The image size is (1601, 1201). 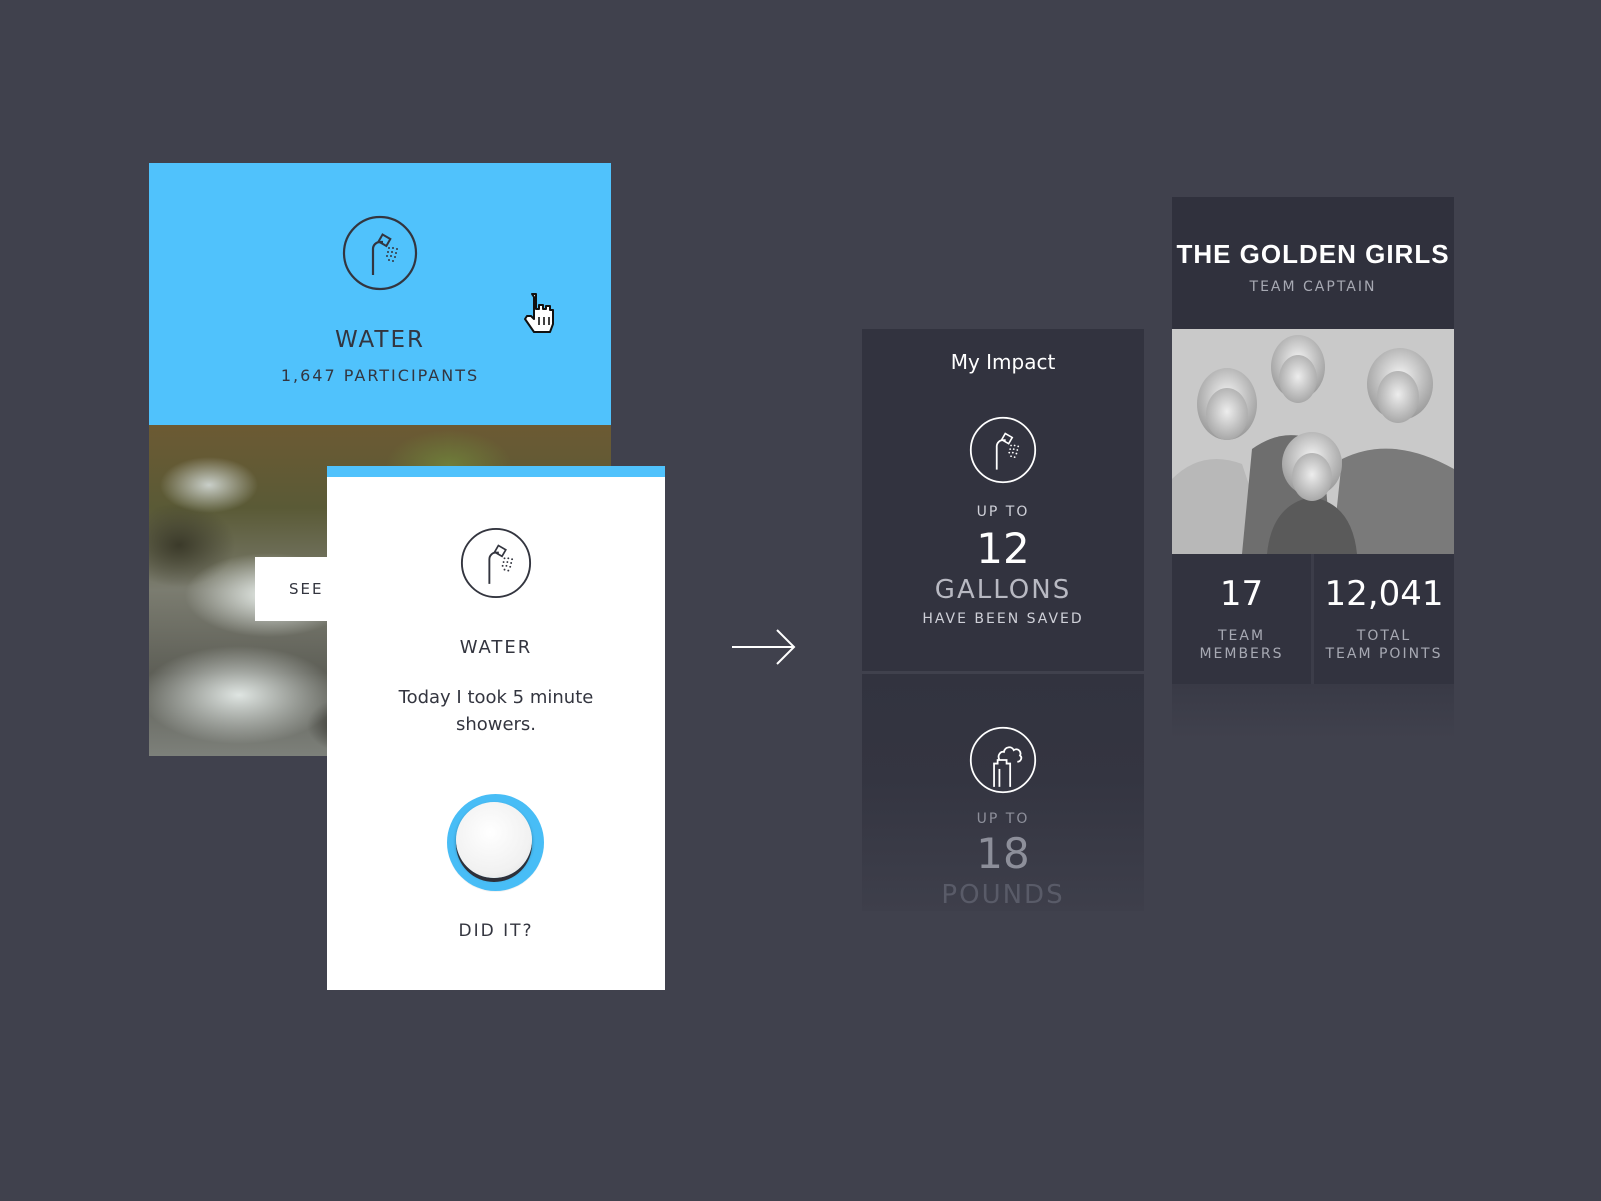 What do you see at coordinates (1003, 853) in the screenshot?
I see `impact-value: 18` at bounding box center [1003, 853].